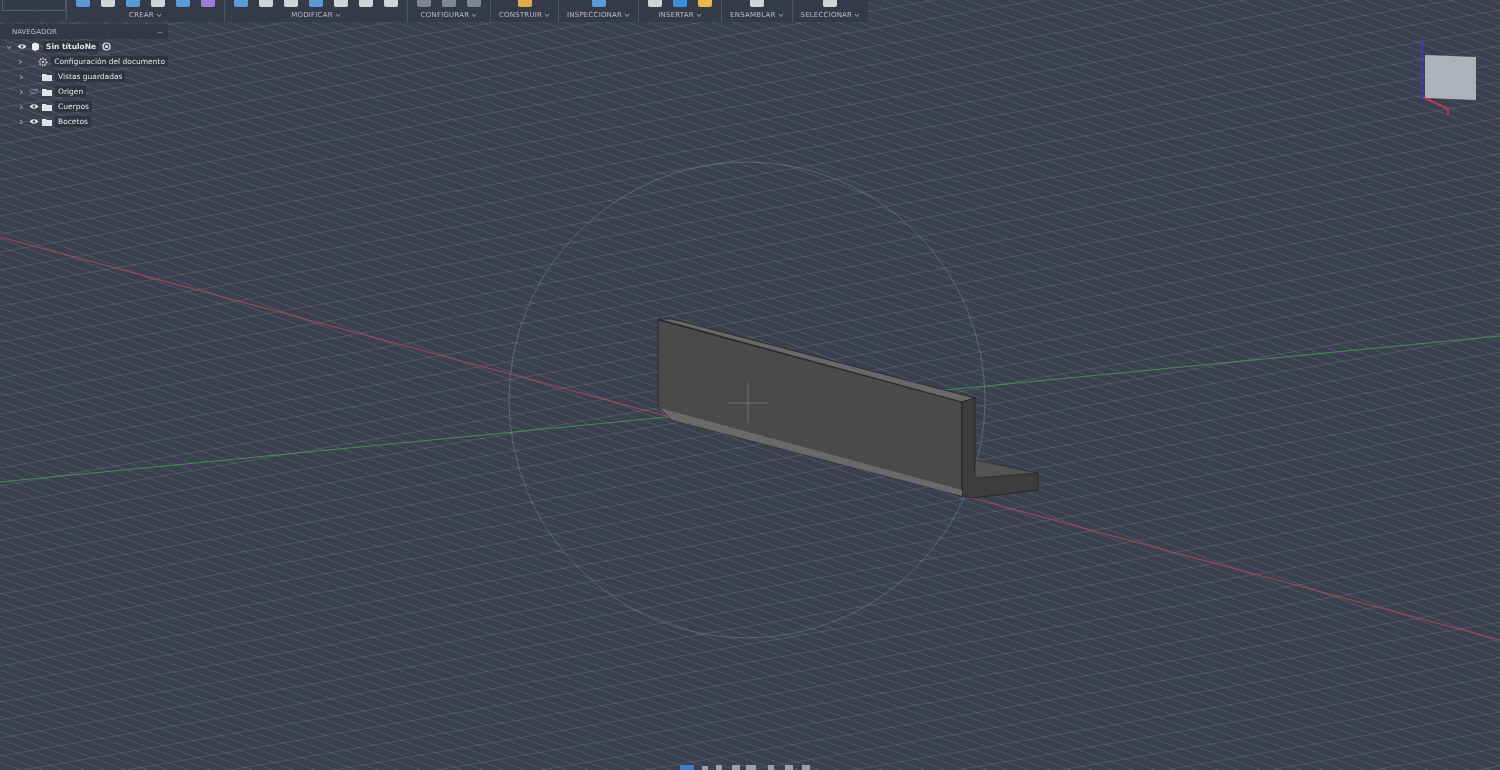  Describe the element at coordinates (1448, 77) in the screenshot. I see `view-cube-icon` at that location.